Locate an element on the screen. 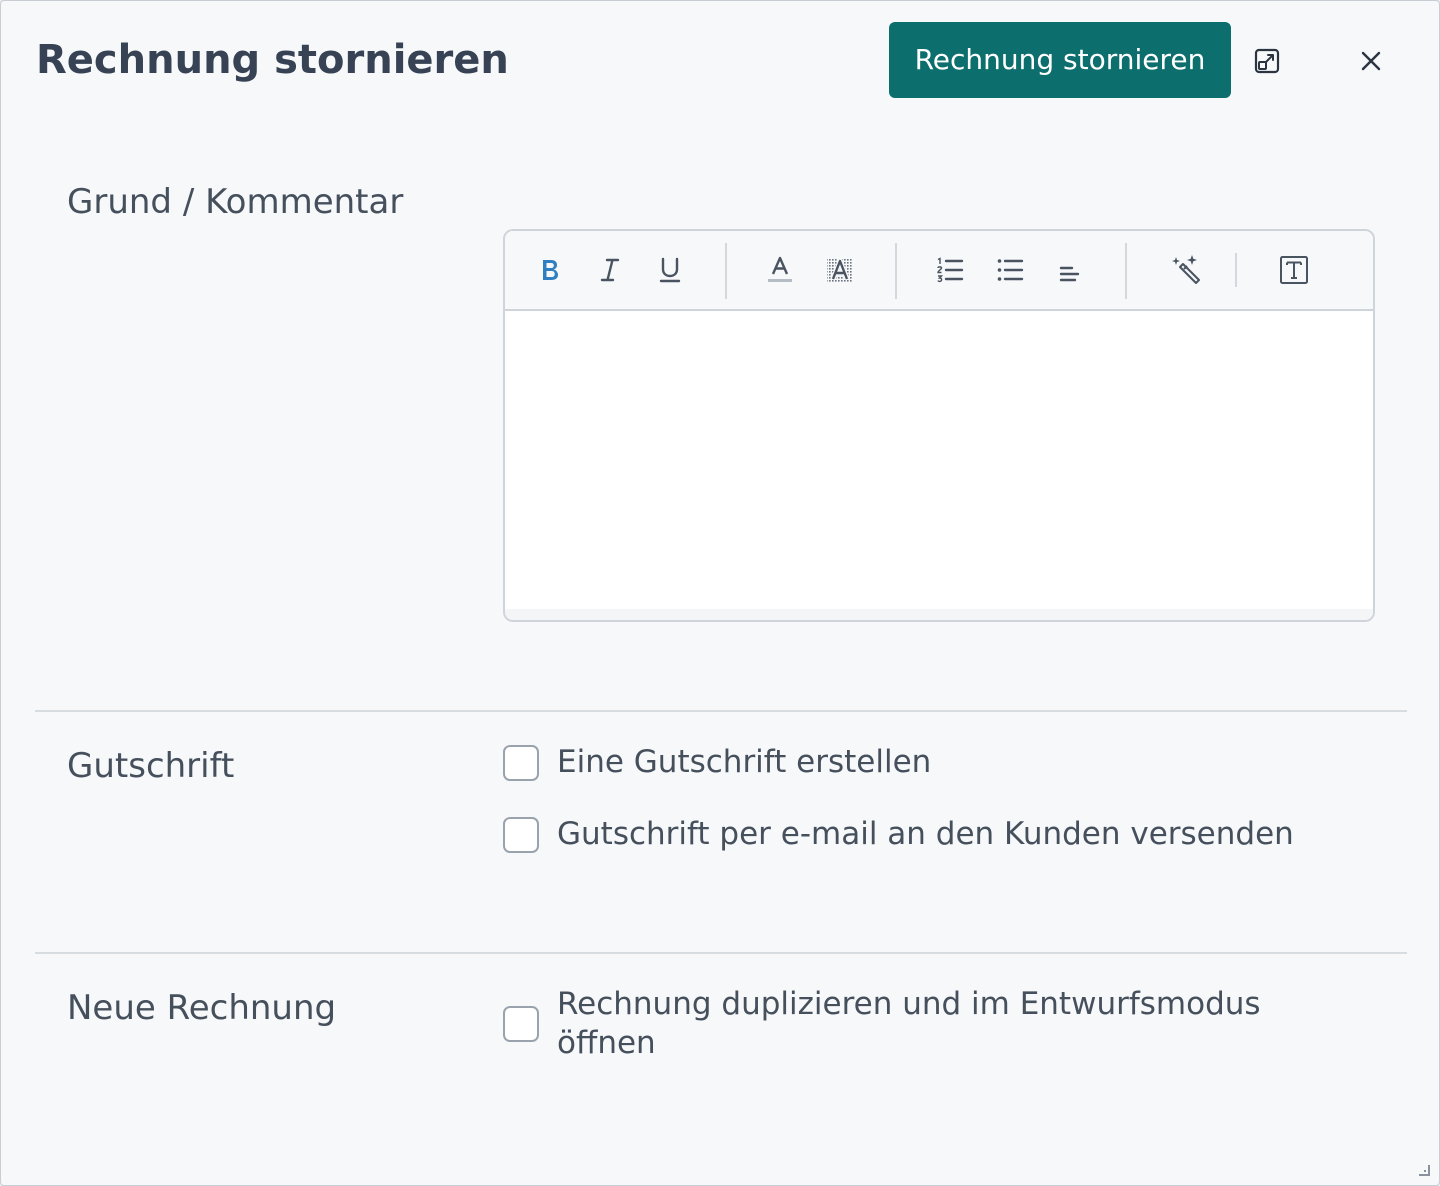 This screenshot has height=1186, width=1440. editor-footer is located at coordinates (939, 614).